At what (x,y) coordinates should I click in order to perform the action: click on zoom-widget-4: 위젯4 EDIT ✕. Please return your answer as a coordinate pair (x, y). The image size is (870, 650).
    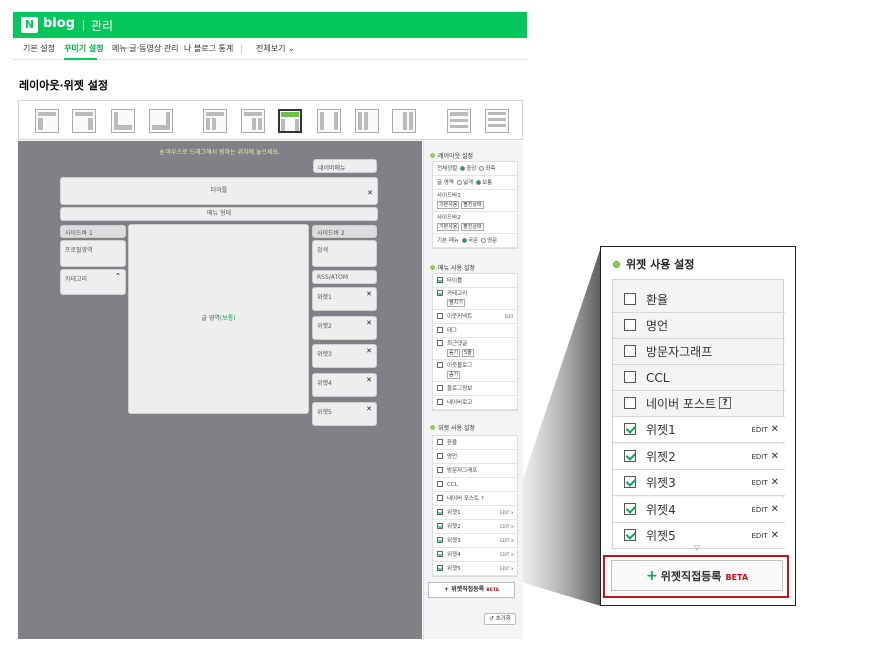
    Looking at the image, I should click on (699, 510).